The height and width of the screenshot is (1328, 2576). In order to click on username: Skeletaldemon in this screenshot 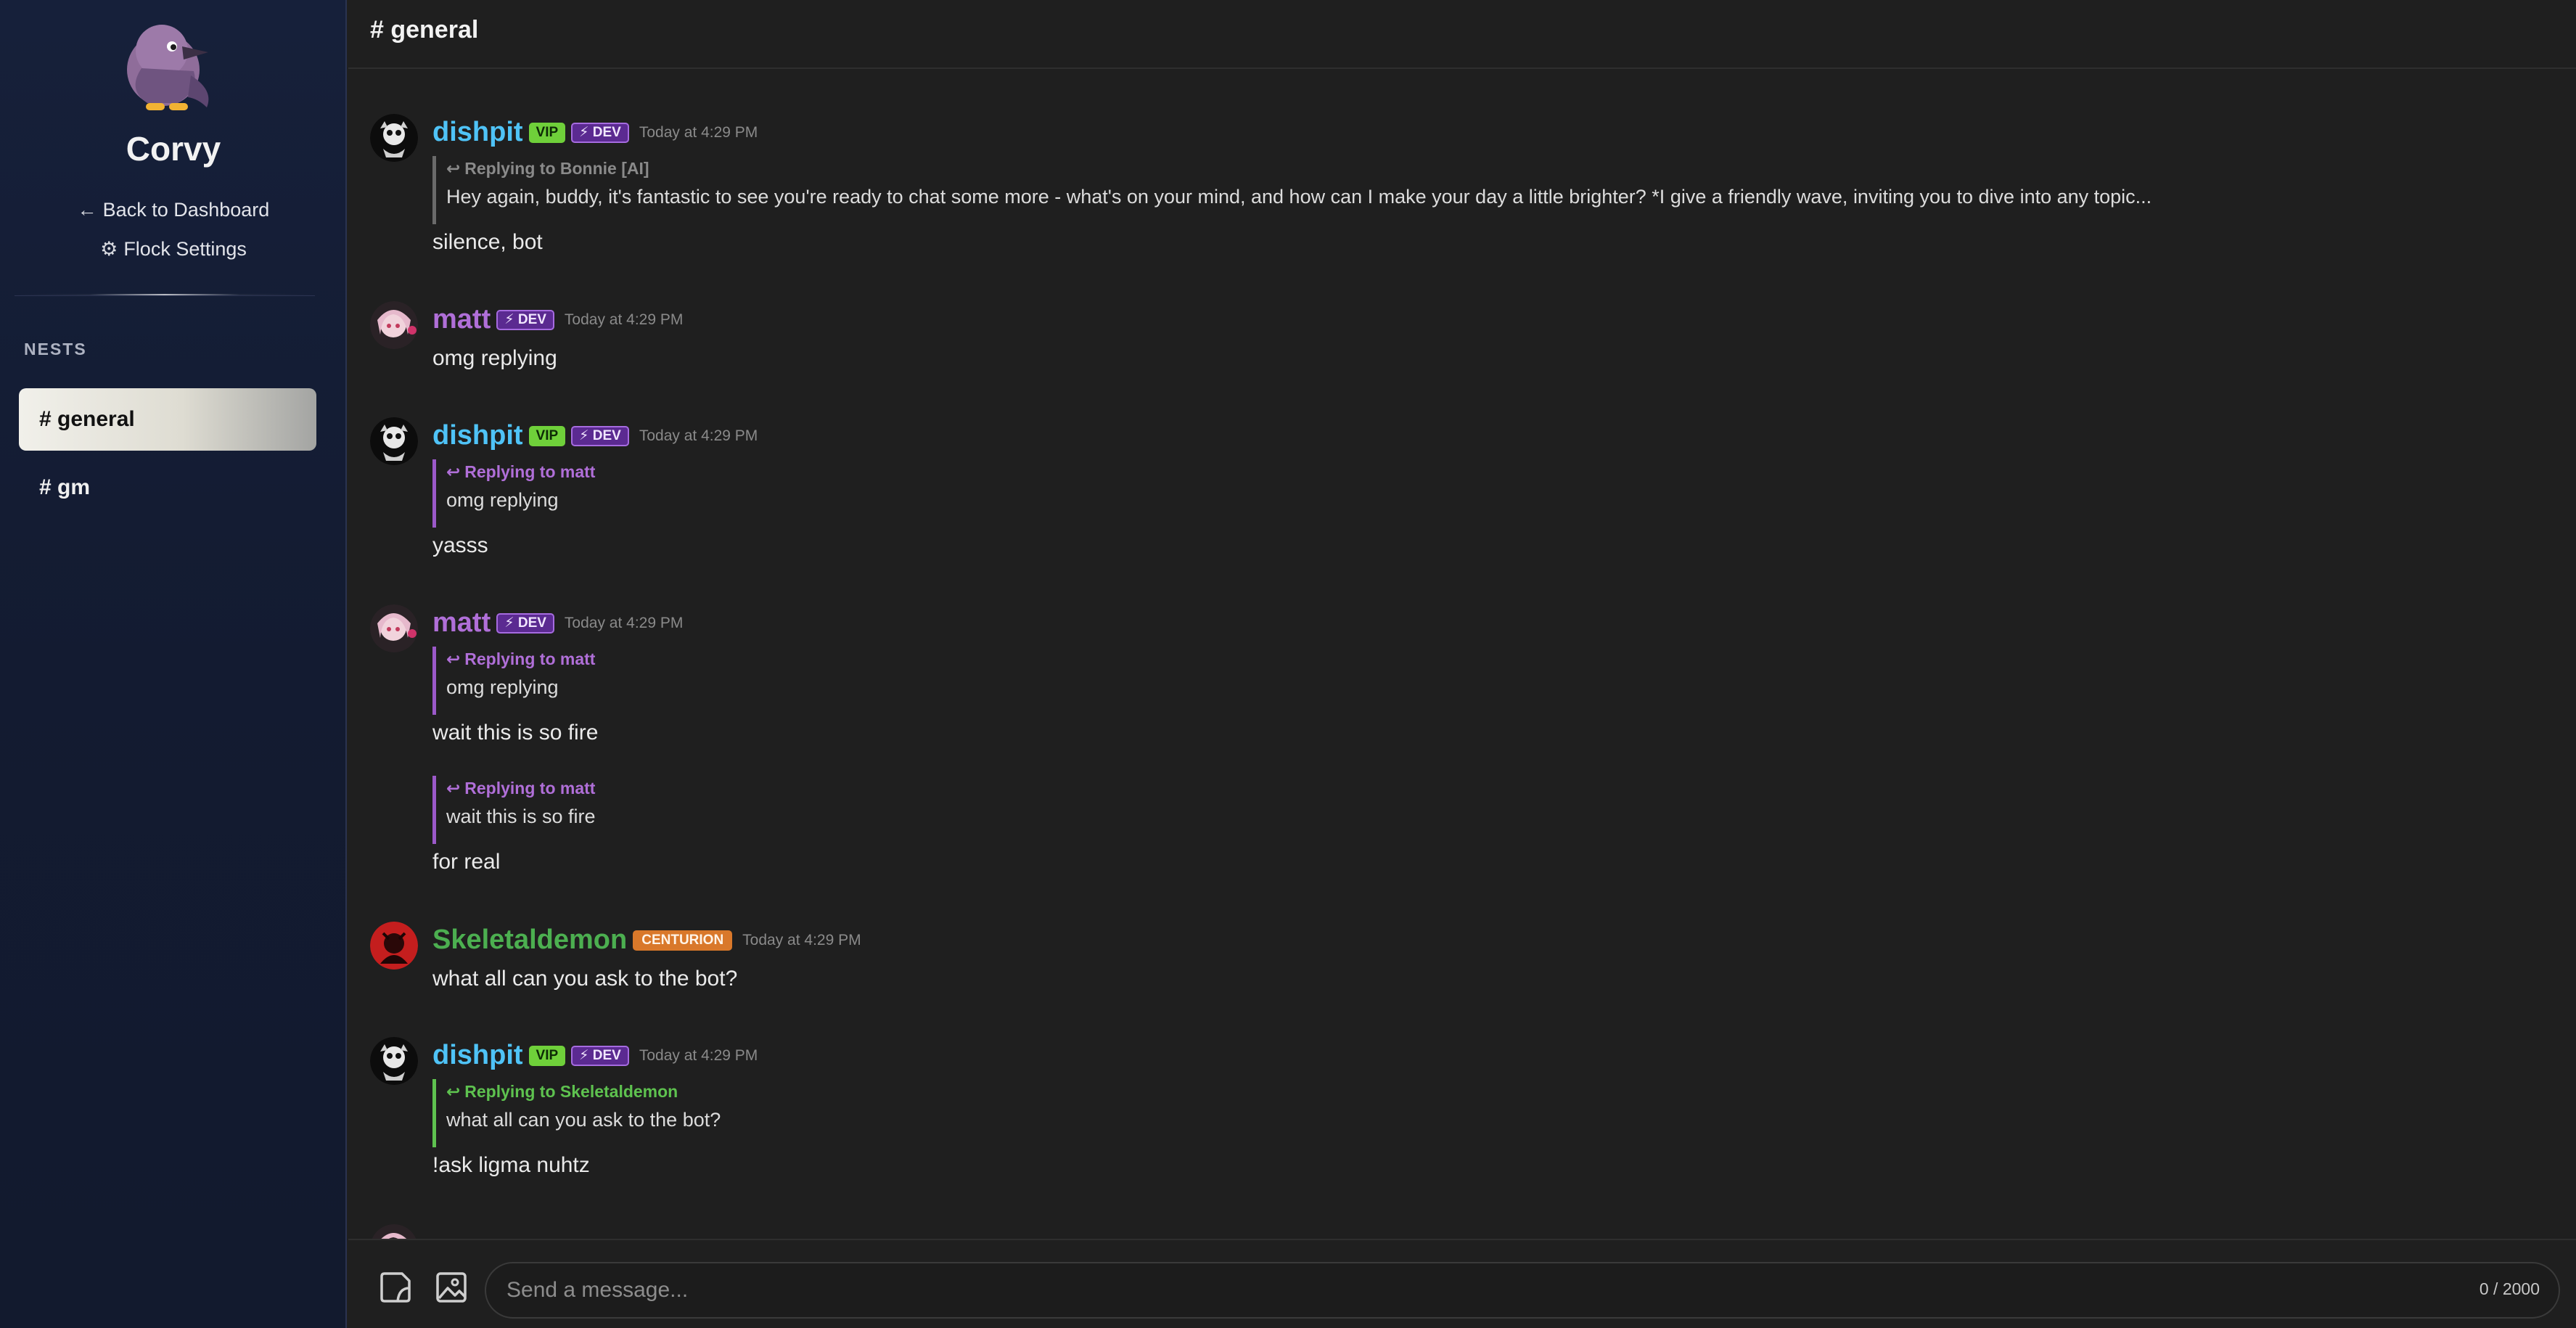, I will do `click(529, 940)`.